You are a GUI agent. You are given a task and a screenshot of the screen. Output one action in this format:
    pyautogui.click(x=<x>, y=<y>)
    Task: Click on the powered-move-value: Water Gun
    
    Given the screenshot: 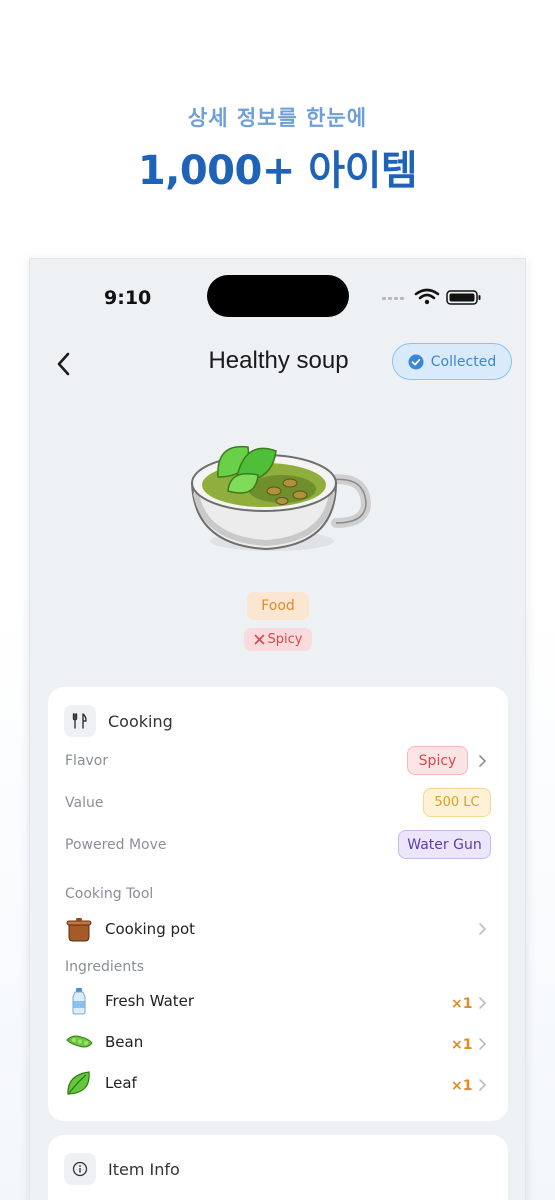 What is the action you would take?
    pyautogui.click(x=444, y=844)
    